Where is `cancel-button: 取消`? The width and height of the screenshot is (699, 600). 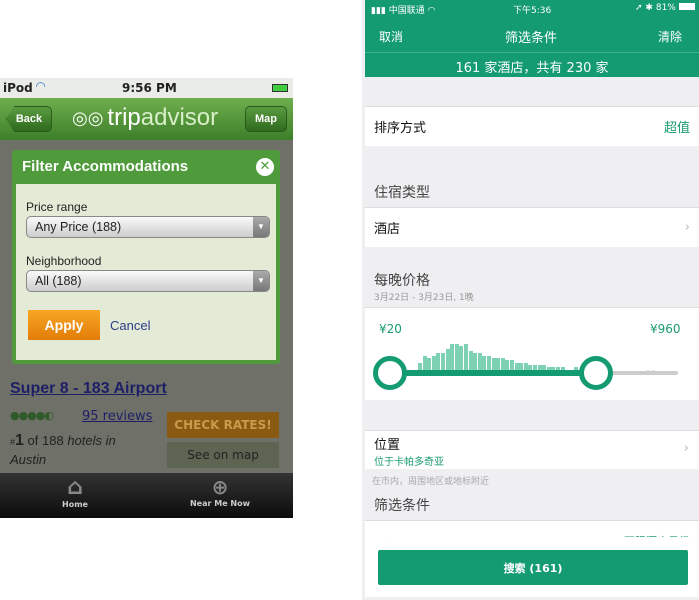 cancel-button: 取消 is located at coordinates (391, 36).